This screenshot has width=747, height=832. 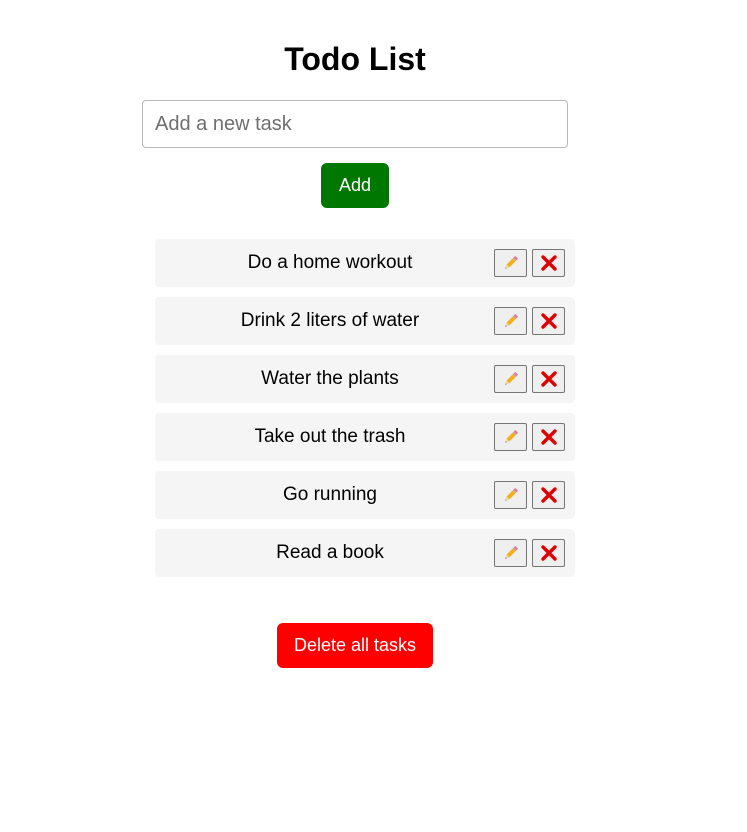 What do you see at coordinates (330, 552) in the screenshot?
I see `task-text: Read a book` at bounding box center [330, 552].